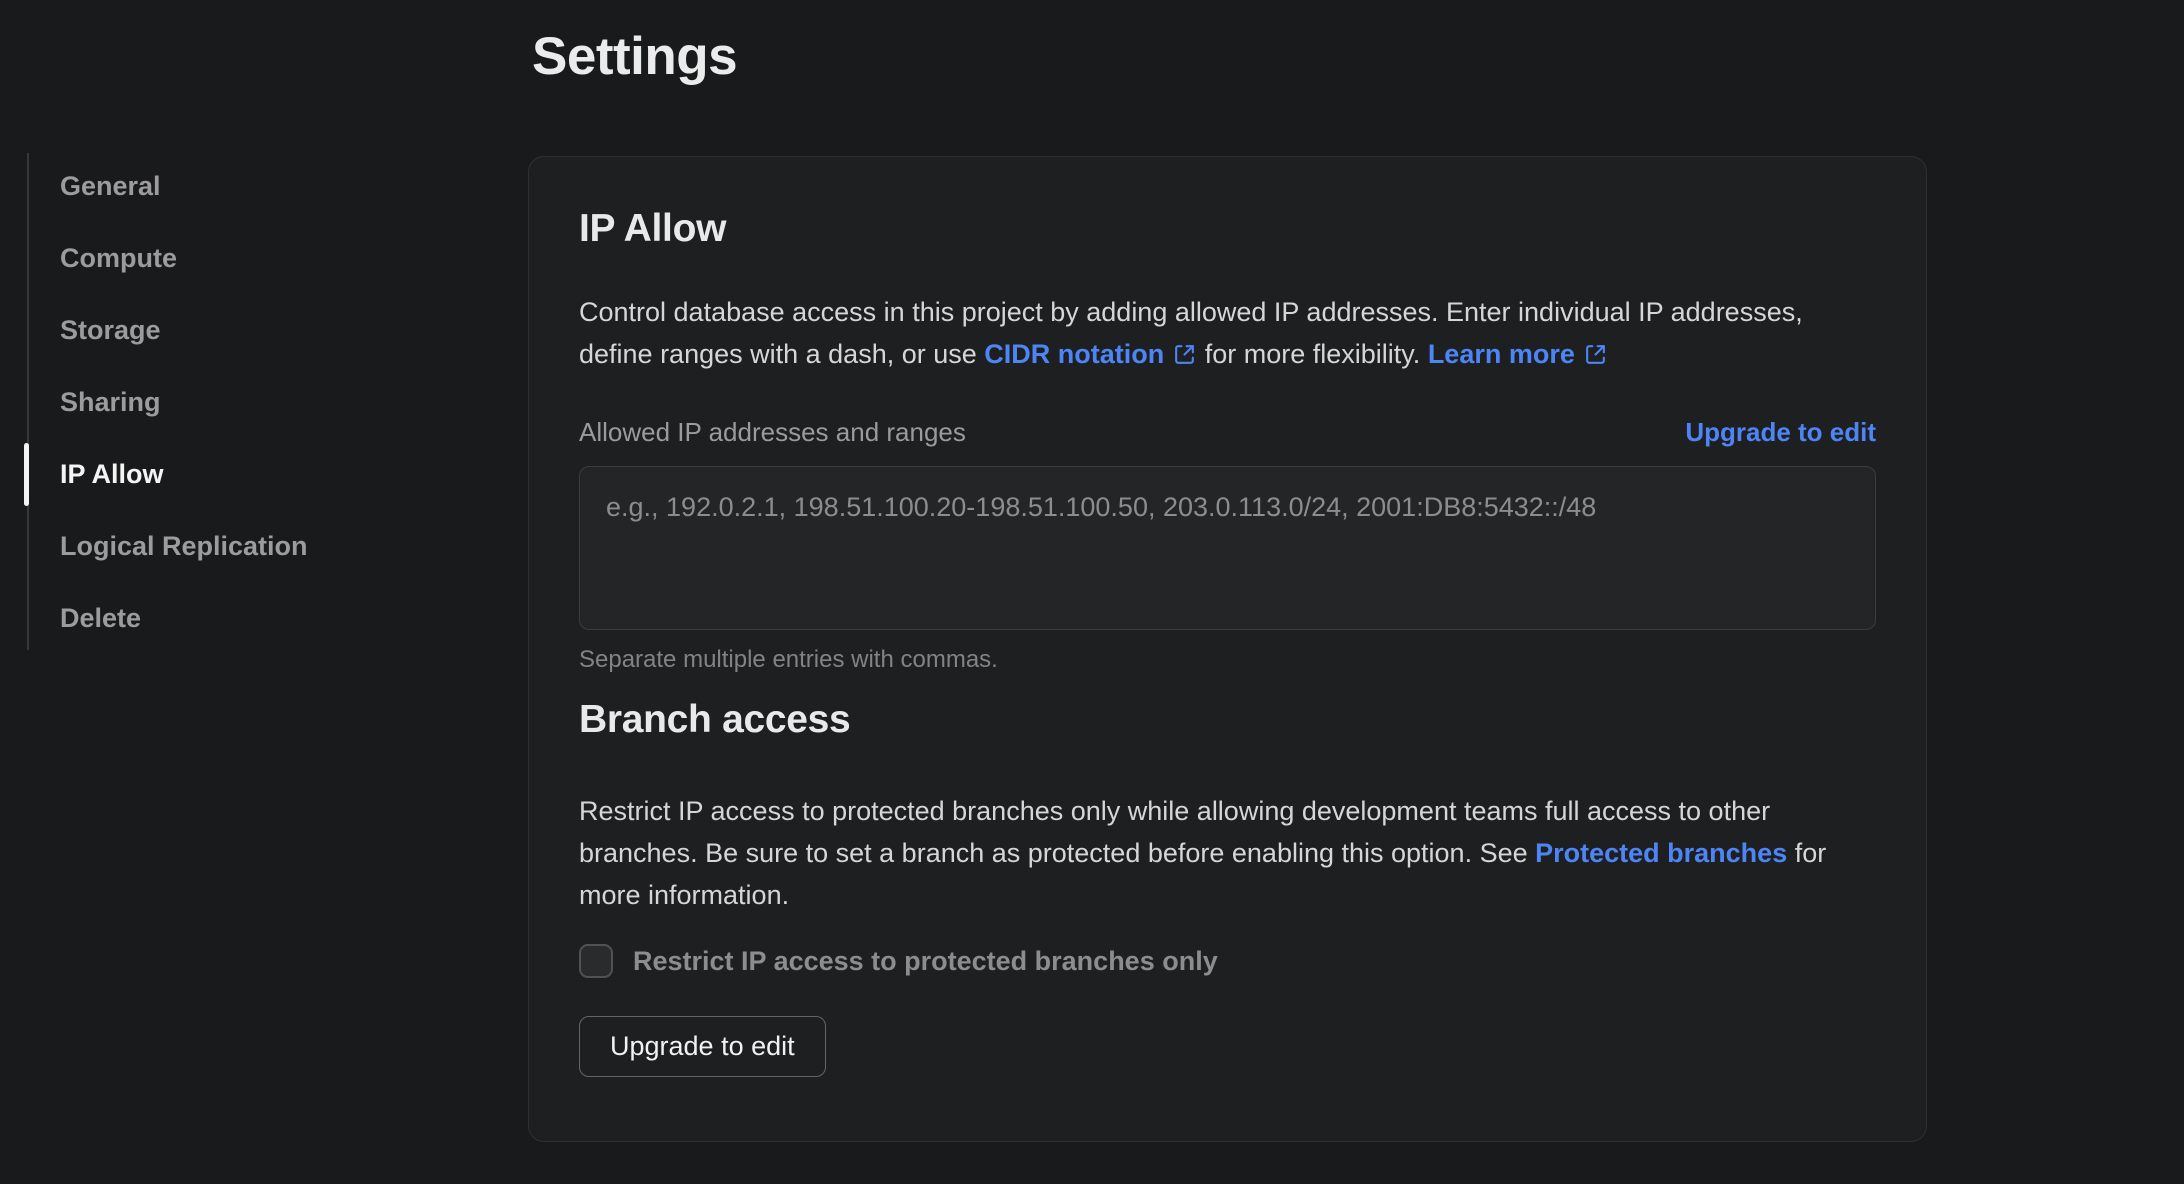 The image size is (2184, 1184). I want to click on learn-more-link: Learn more, so click(1518, 354).